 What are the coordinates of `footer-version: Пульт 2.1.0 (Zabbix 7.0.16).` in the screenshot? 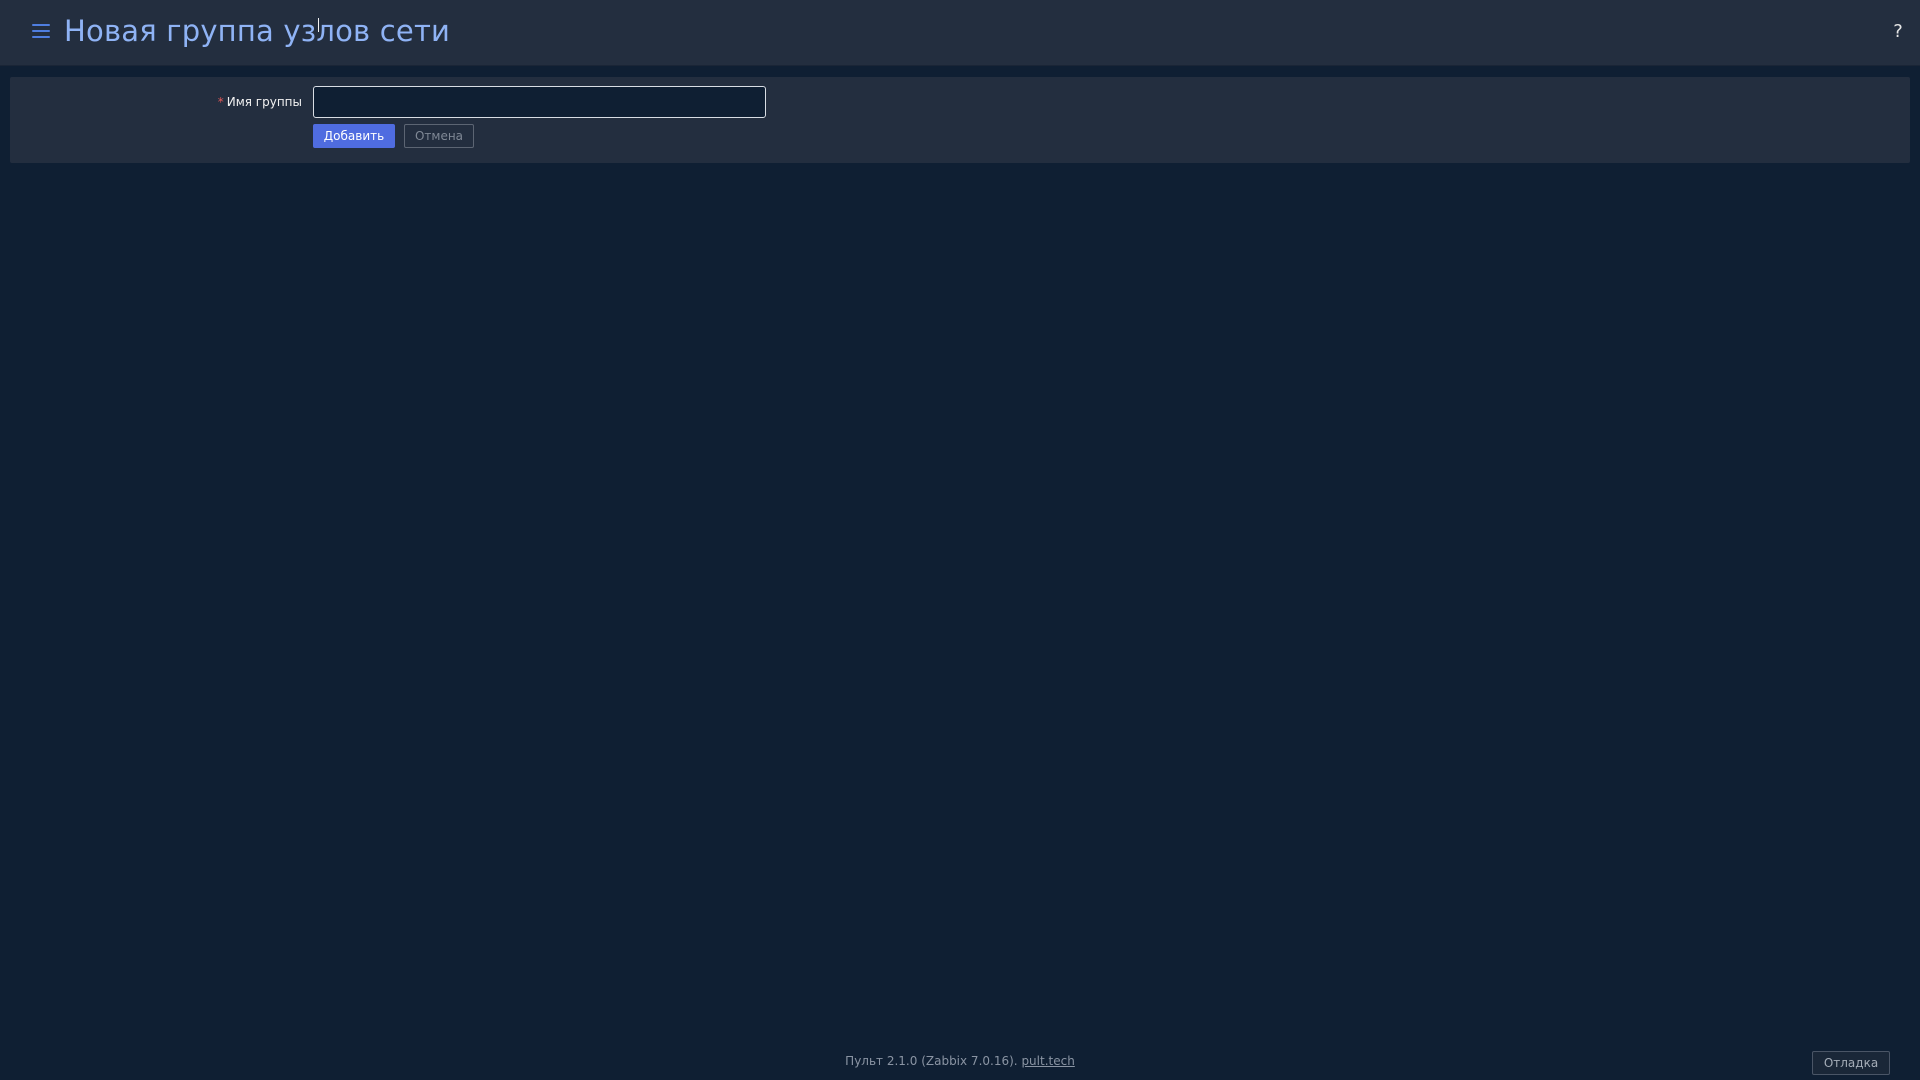 It's located at (931, 1061).